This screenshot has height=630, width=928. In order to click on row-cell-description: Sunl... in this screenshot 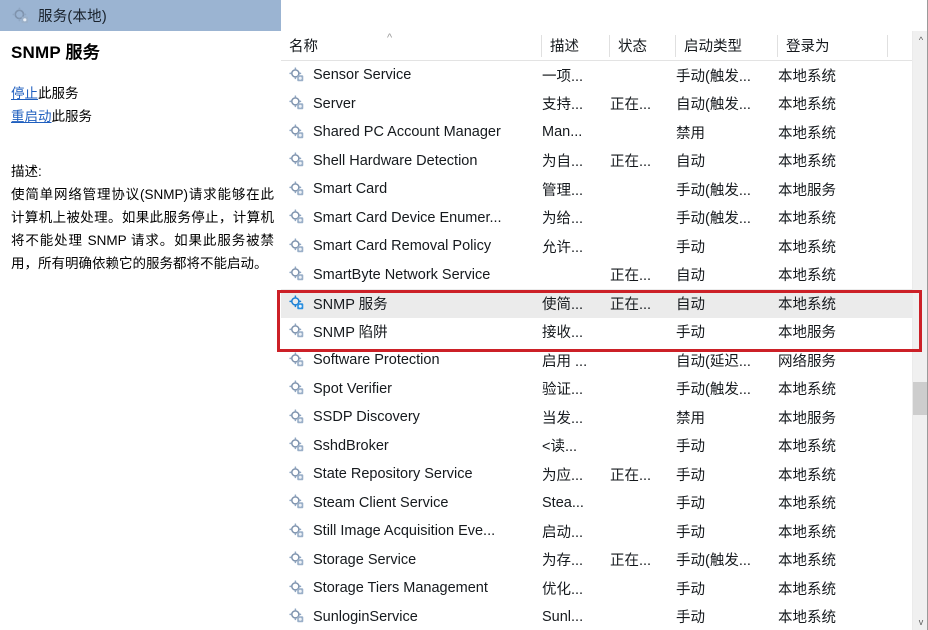, I will do `click(563, 616)`.